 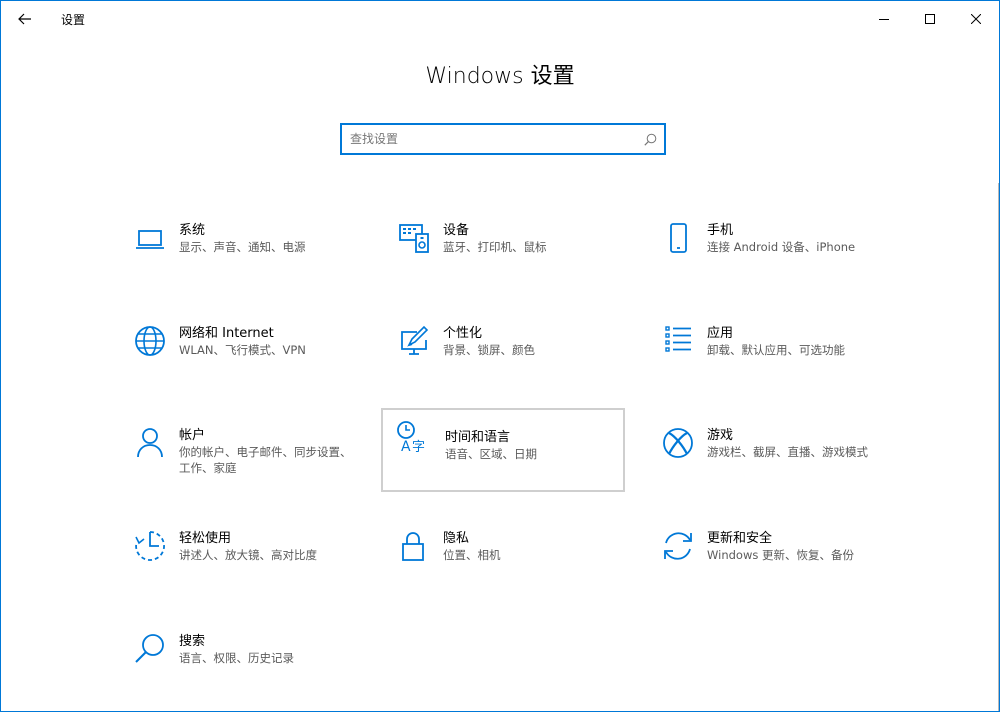 What do you see at coordinates (418, 447) in the screenshot?
I see `svg-text: 字` at bounding box center [418, 447].